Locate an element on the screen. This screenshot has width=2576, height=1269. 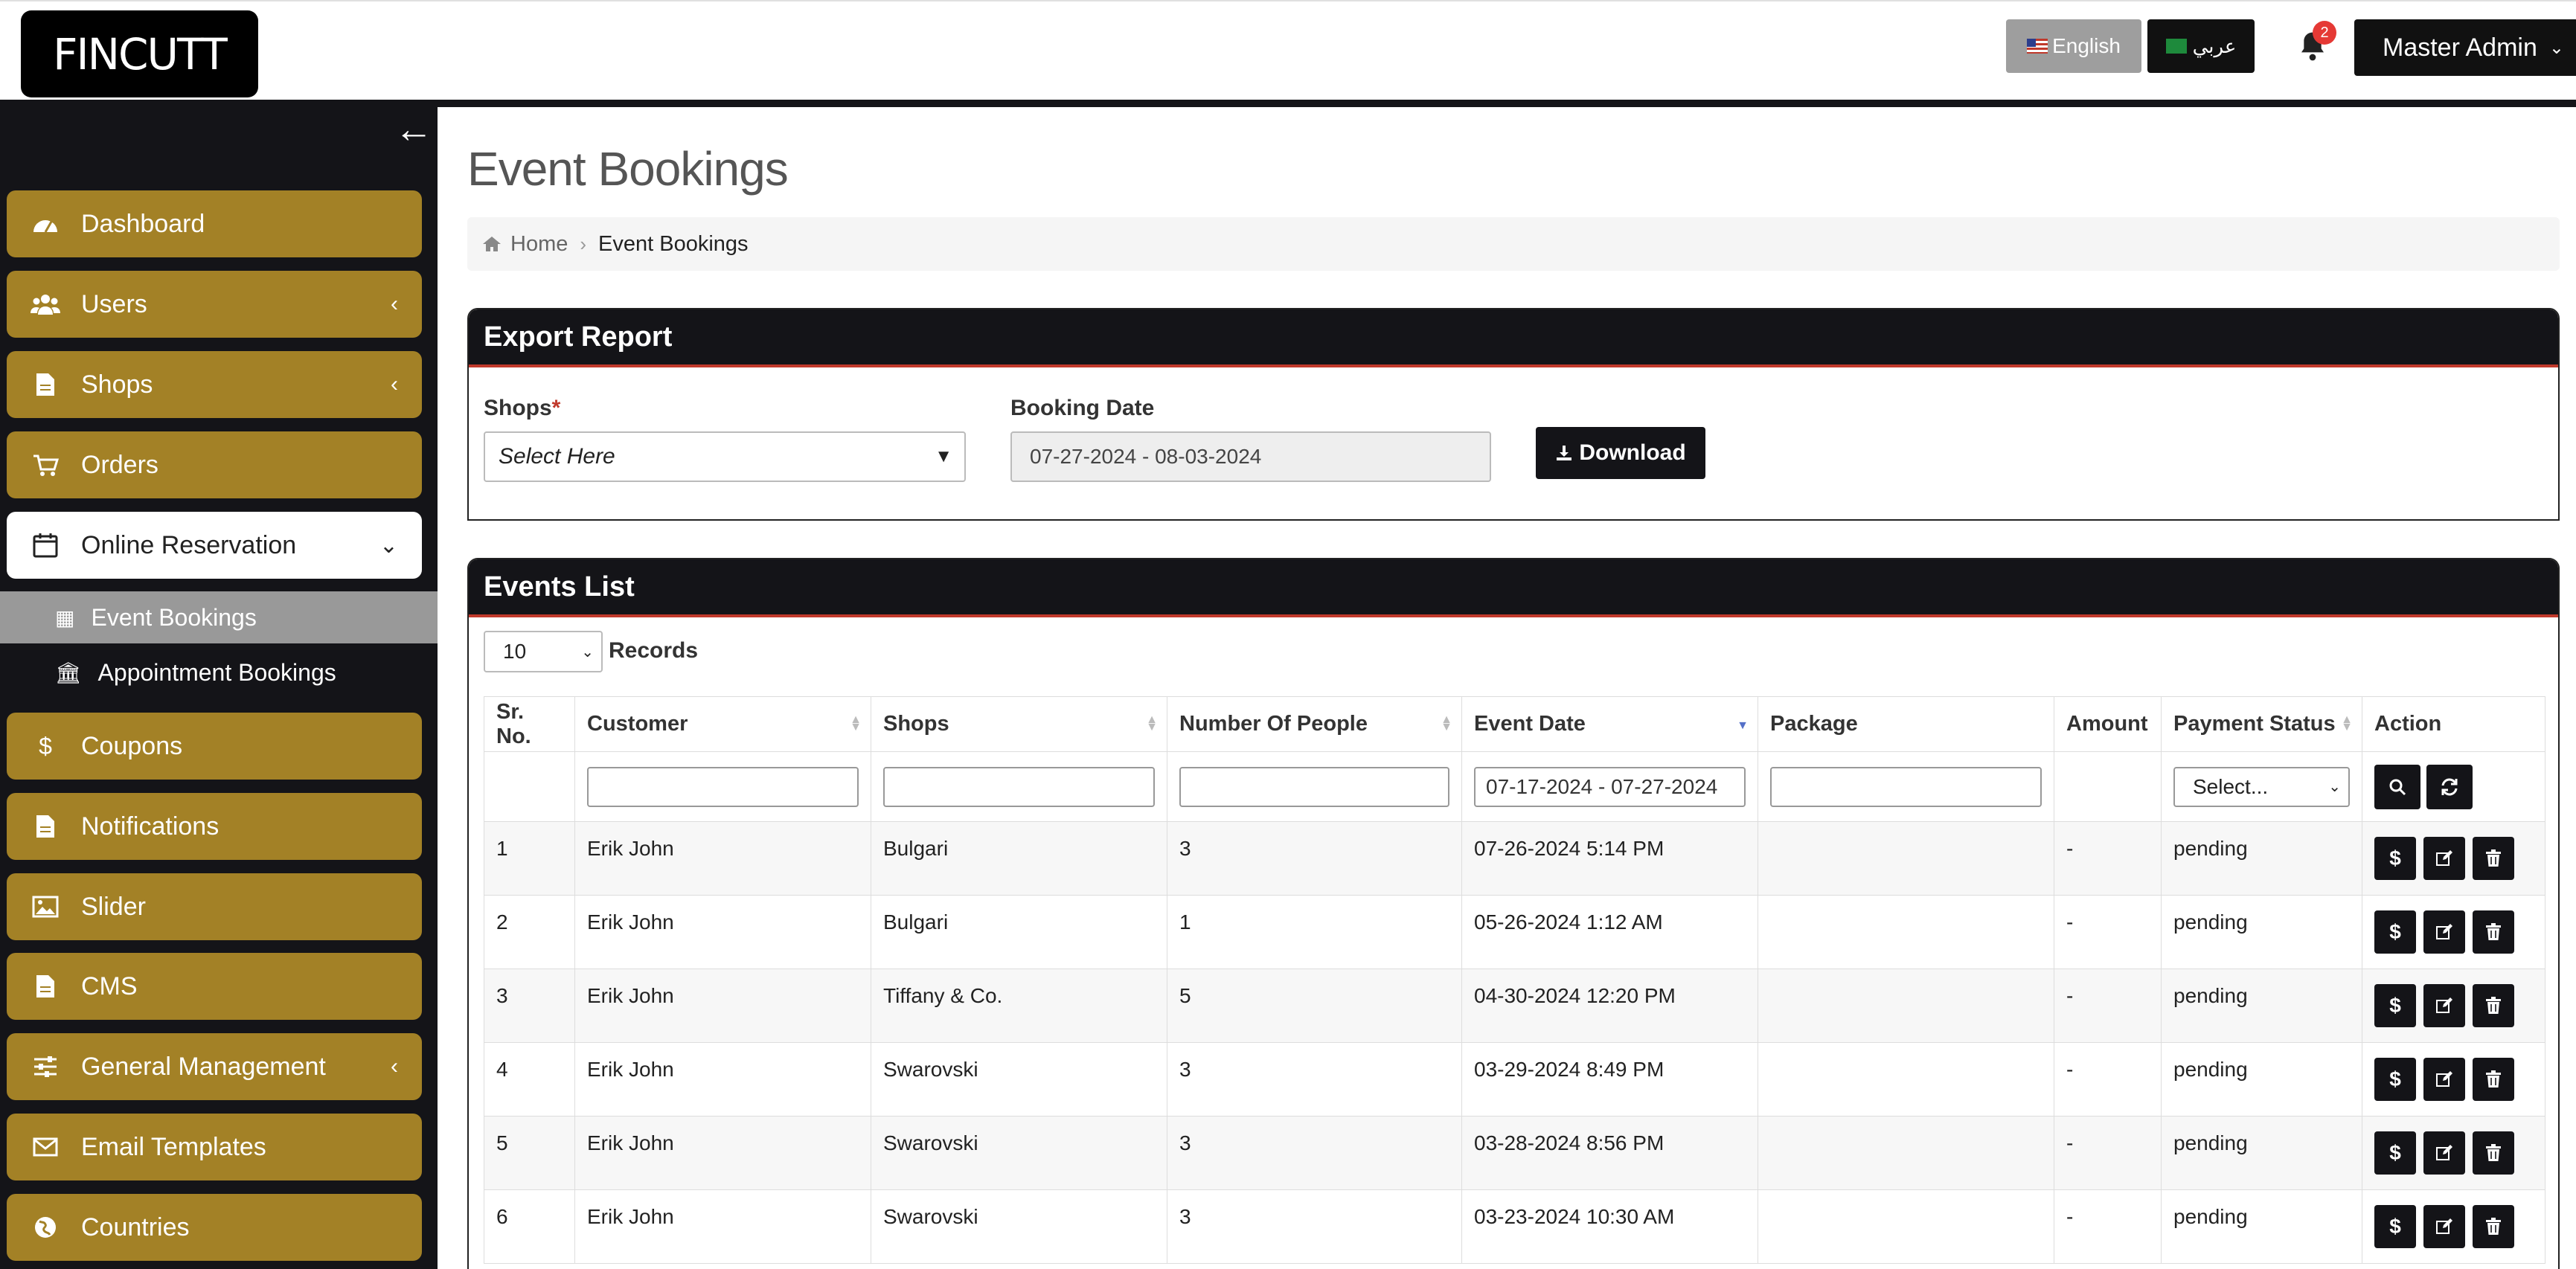
fincutt-logo: FINCUTT is located at coordinates (139, 54).